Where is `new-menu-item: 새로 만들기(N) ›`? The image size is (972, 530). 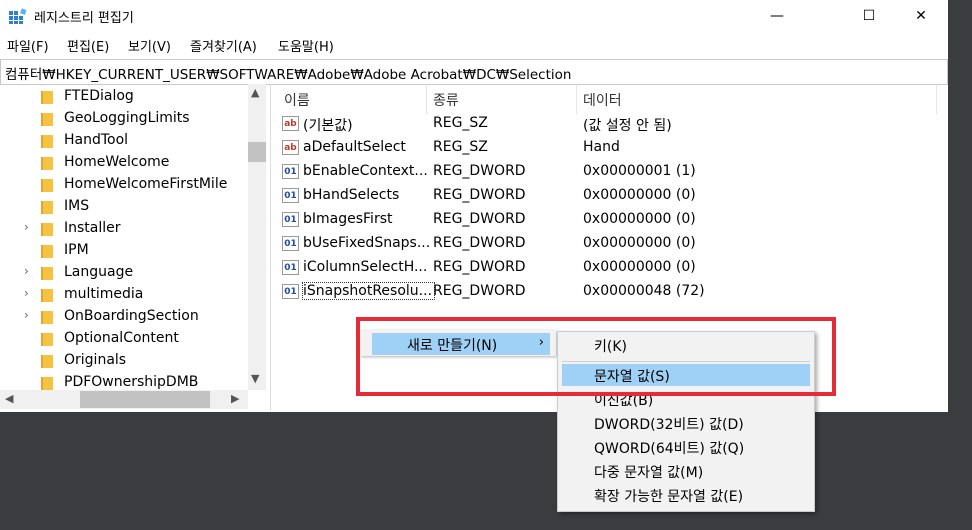 new-menu-item: 새로 만들기(N) › is located at coordinates (461, 344).